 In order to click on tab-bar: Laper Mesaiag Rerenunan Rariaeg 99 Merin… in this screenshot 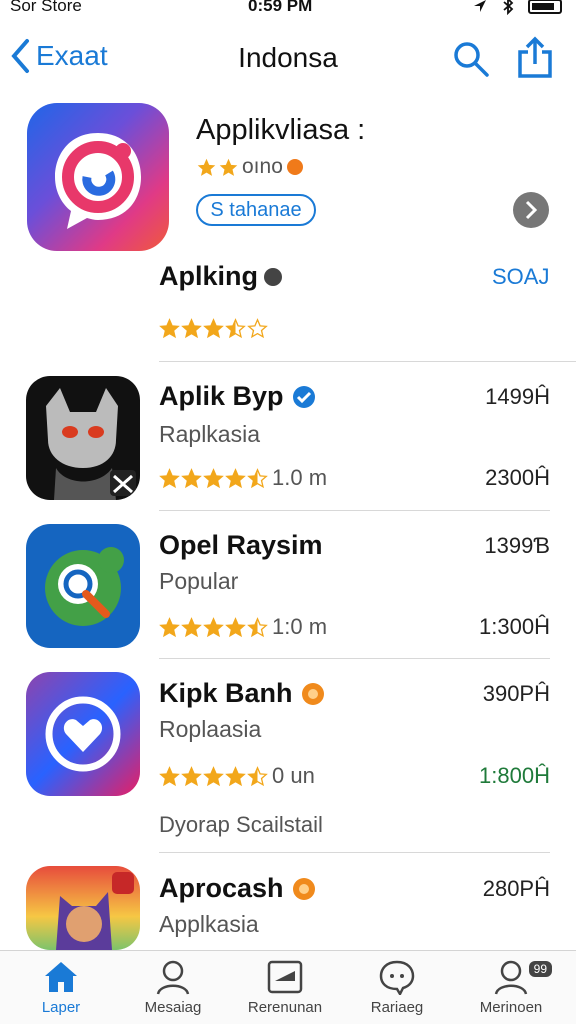, I will do `click(288, 987)`.